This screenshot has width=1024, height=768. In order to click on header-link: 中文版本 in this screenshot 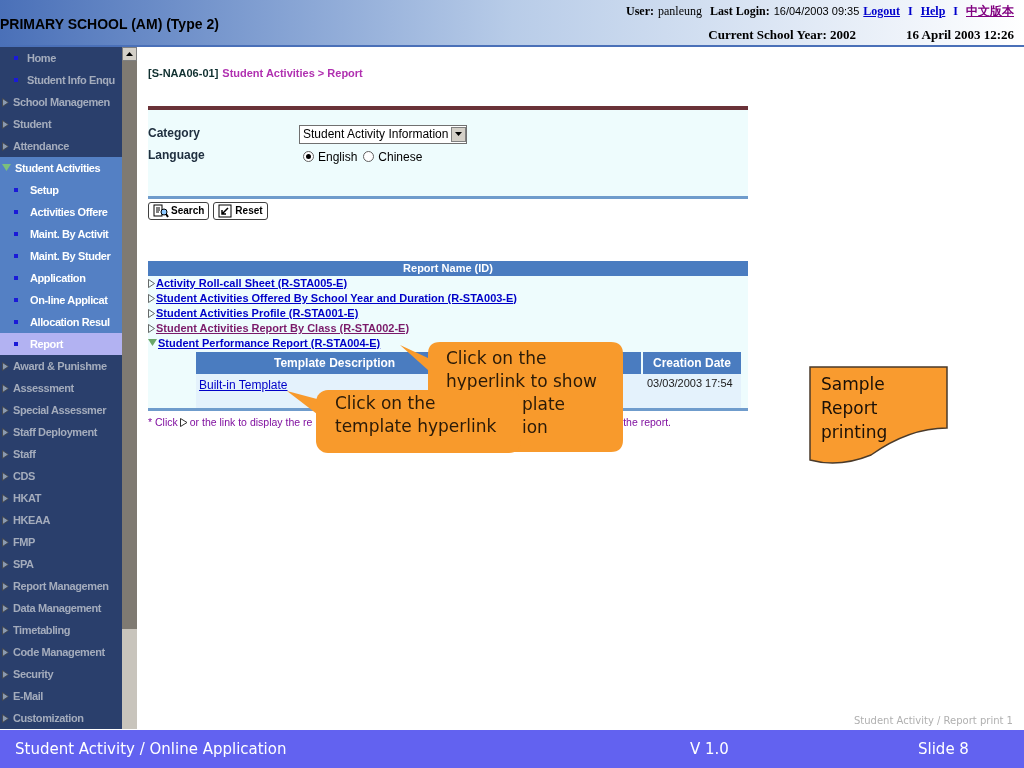, I will do `click(990, 11)`.